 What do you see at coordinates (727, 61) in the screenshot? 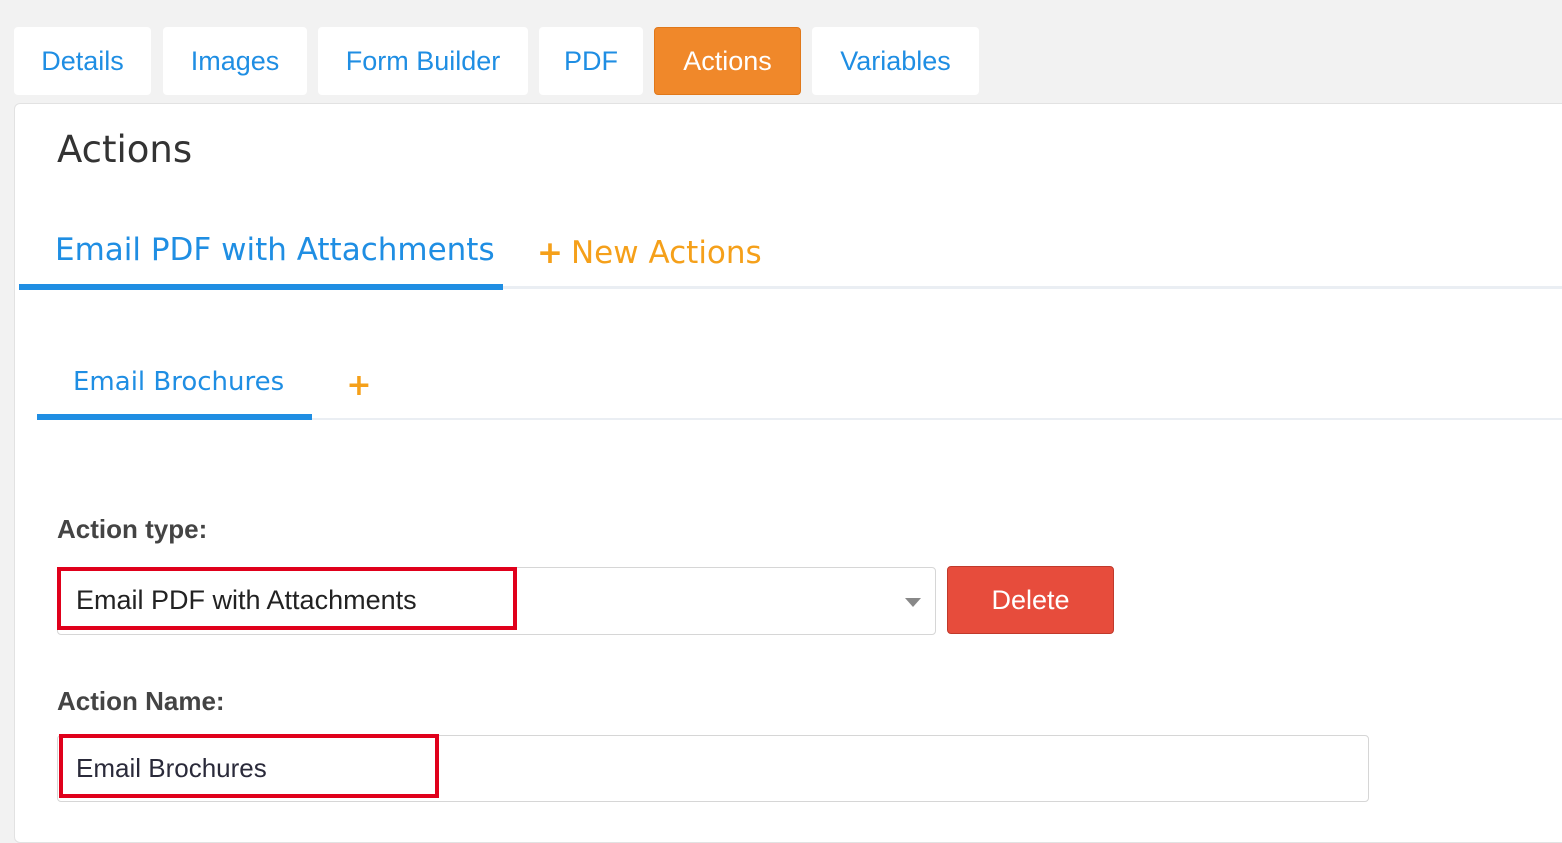
I see `tab-actions: Actions` at bounding box center [727, 61].